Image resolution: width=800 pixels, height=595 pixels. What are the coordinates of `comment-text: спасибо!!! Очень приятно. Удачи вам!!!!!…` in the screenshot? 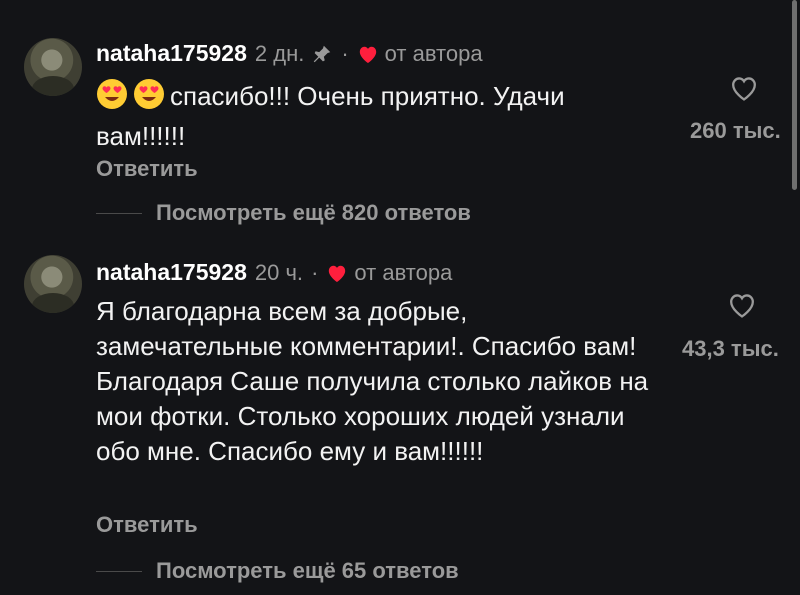 It's located at (376, 116).